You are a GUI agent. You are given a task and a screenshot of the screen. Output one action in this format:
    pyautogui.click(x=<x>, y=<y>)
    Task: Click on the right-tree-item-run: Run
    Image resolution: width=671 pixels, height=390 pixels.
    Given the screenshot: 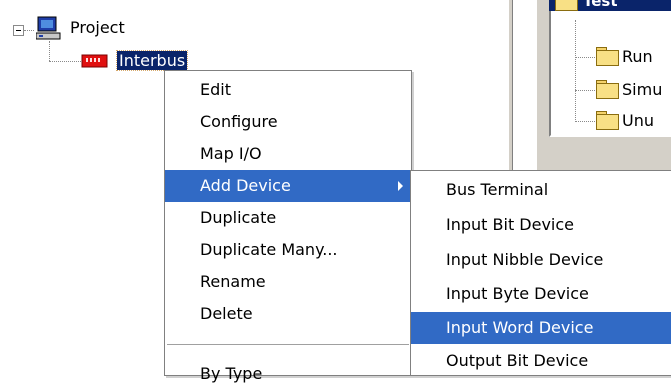 What is the action you would take?
    pyautogui.click(x=637, y=57)
    